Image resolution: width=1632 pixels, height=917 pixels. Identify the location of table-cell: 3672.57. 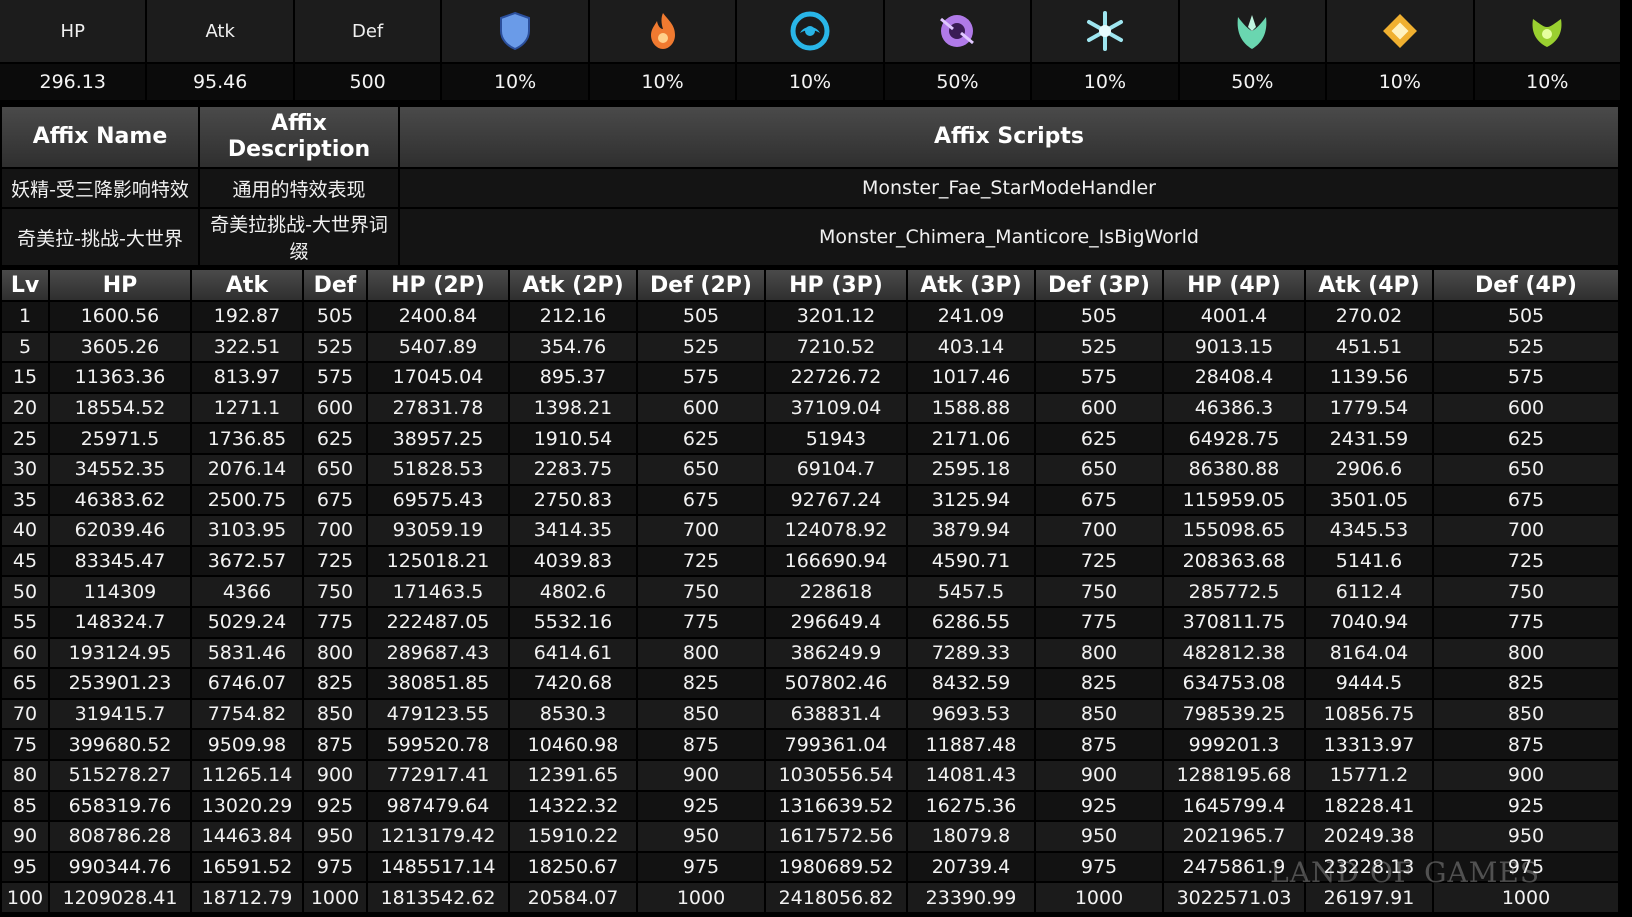
(247, 561).